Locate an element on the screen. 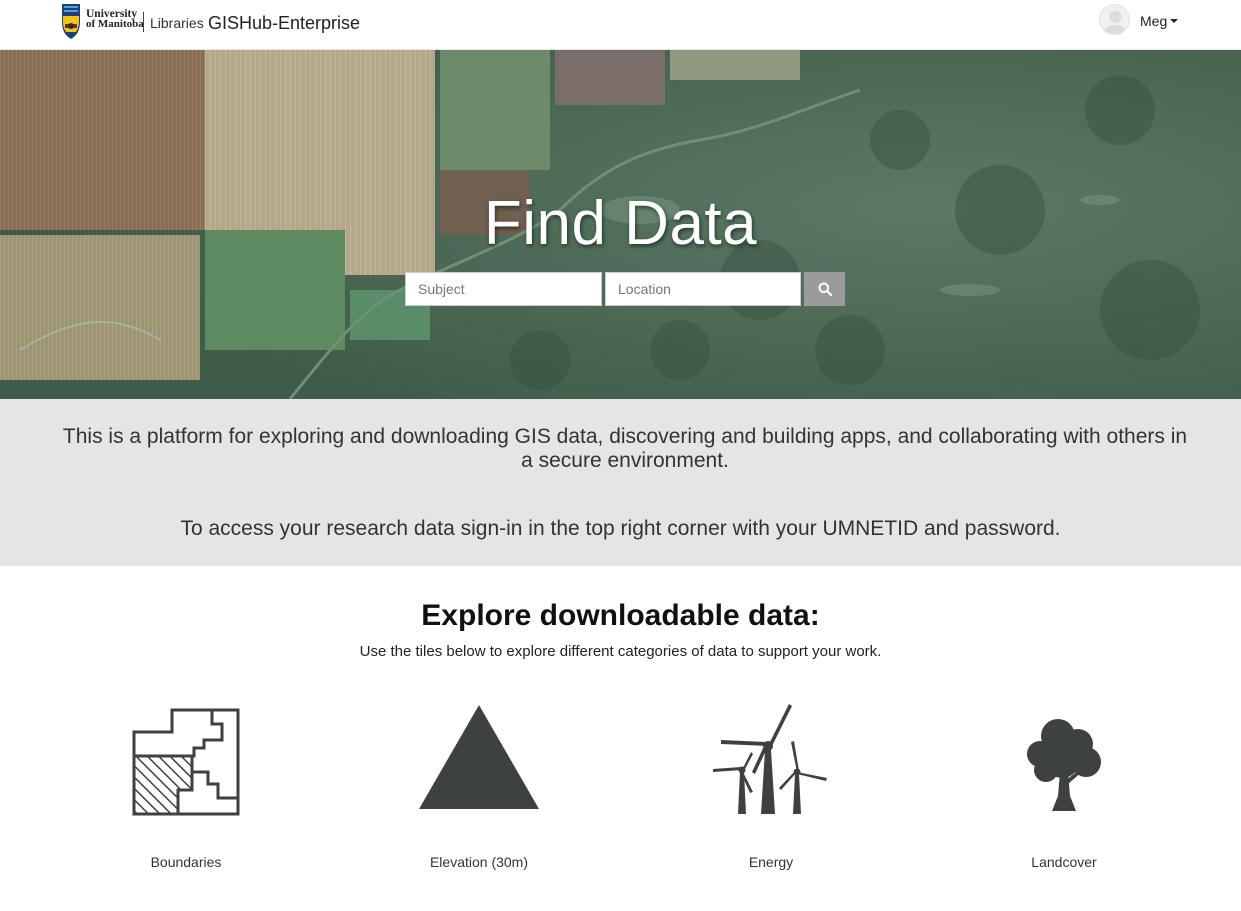 This screenshot has height=911, width=1241. search-icon is located at coordinates (825, 289).